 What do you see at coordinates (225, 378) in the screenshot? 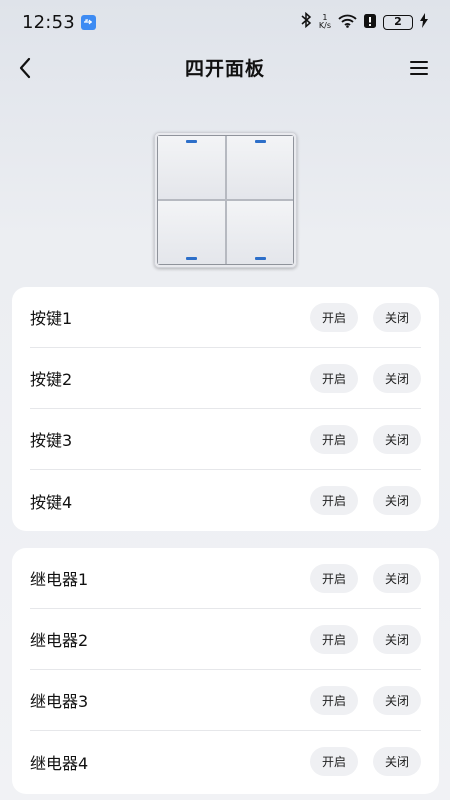
I see `key-row: 按键2 开启 关闭` at bounding box center [225, 378].